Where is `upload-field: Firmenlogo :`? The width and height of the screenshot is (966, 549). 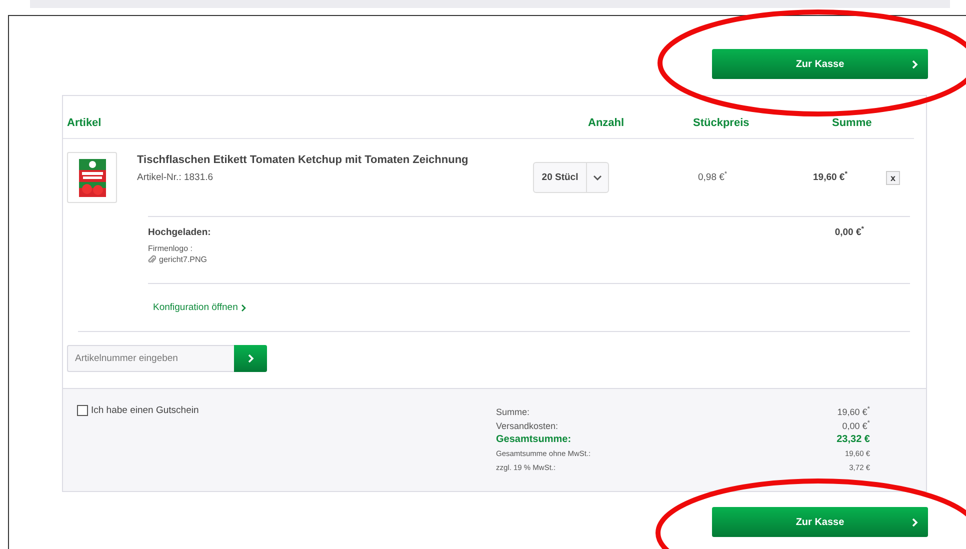
upload-field: Firmenlogo : is located at coordinates (179, 248).